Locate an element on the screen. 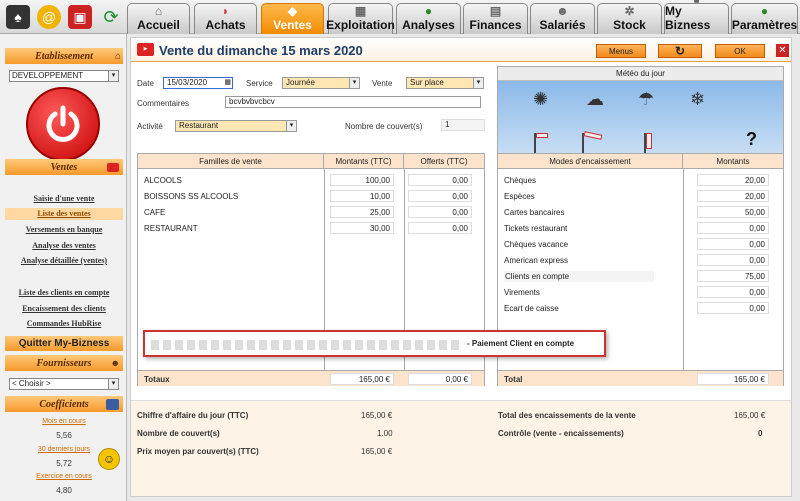 The image size is (800, 501). ok-button: OK is located at coordinates (740, 51).